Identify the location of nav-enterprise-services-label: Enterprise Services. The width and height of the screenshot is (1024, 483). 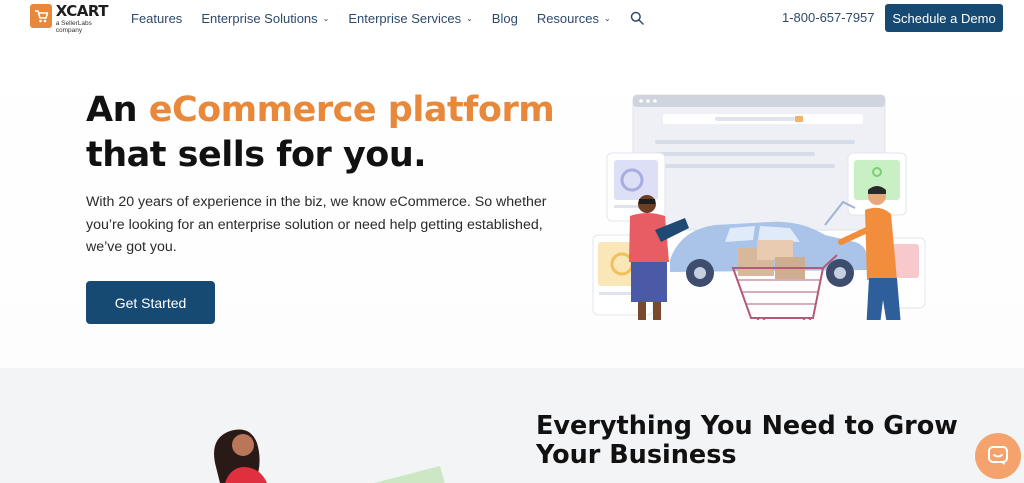
(405, 18).